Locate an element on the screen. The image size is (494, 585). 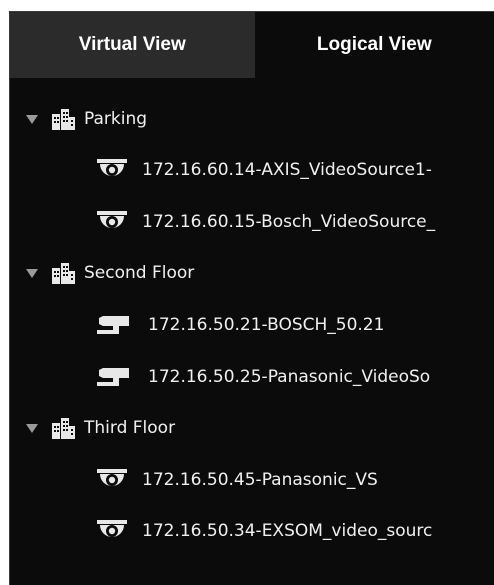
tree-group-parking: Parking is located at coordinates (252, 119).